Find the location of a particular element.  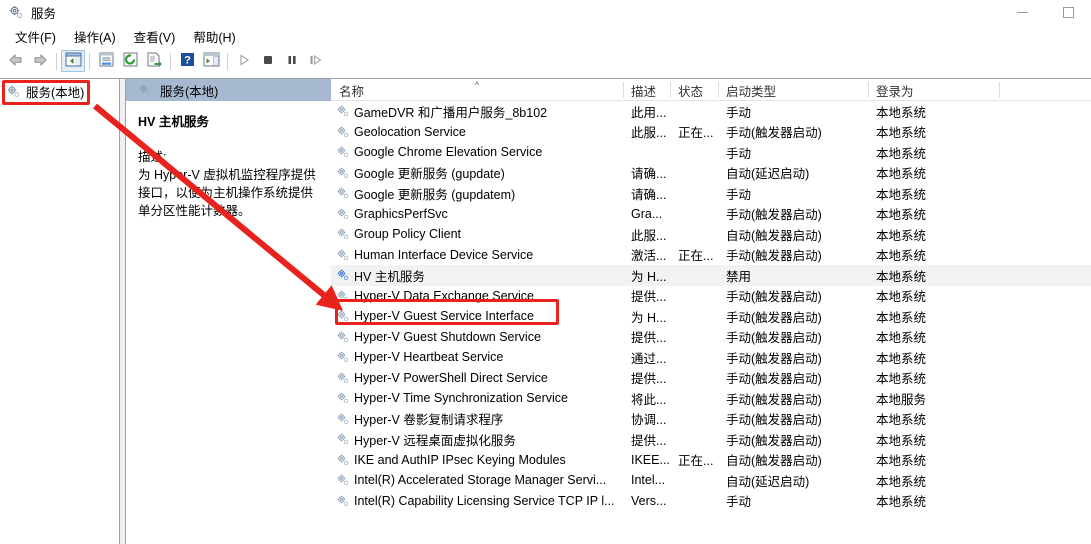

column-description-label: 描述 is located at coordinates (644, 91).